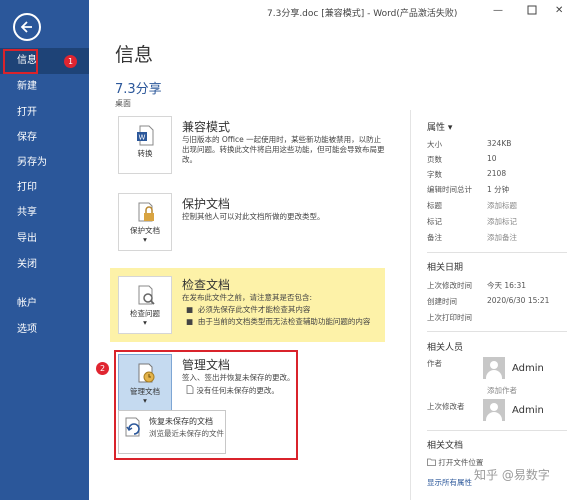  What do you see at coordinates (502, 205) in the screenshot?
I see `prop-value-title: 添加标题` at bounding box center [502, 205].